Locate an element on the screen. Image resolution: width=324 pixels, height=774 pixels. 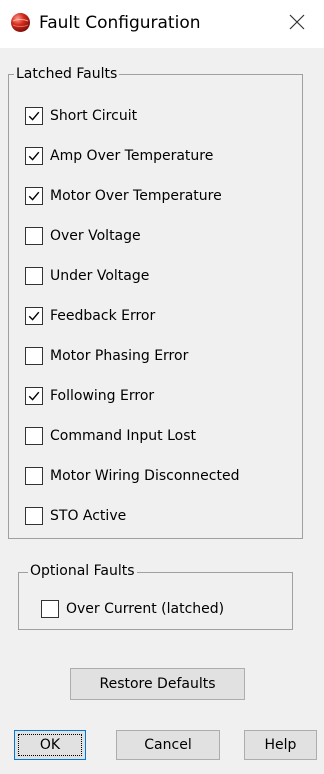
latched-checkbox-sto-active: STO Active is located at coordinates (75, 516).